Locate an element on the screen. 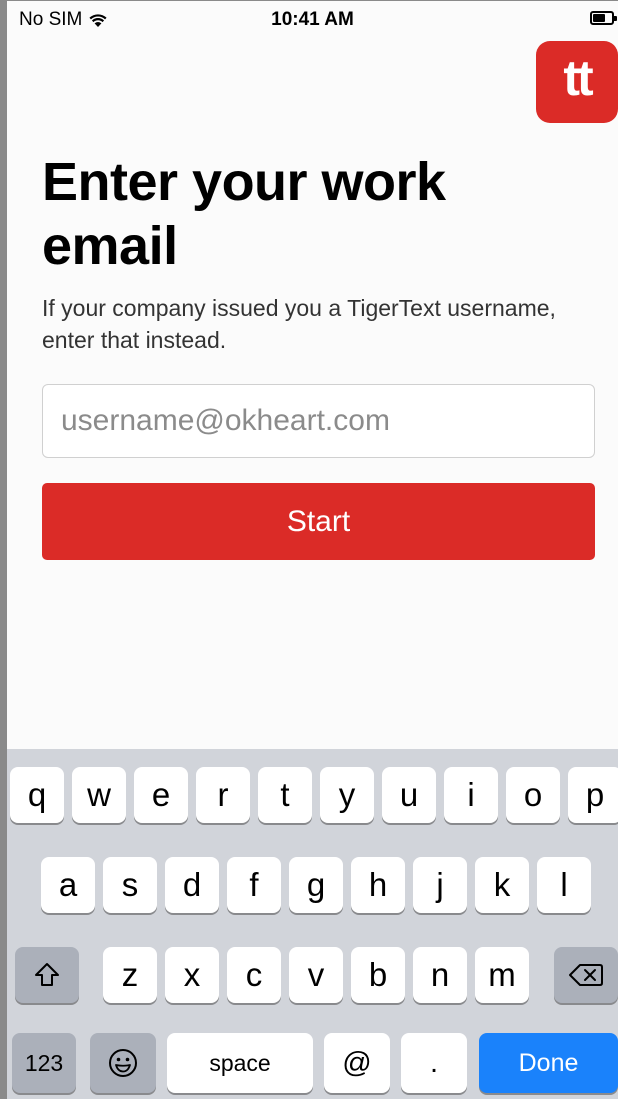 The width and height of the screenshot is (618, 1099). key-v: v is located at coordinates (316, 975).